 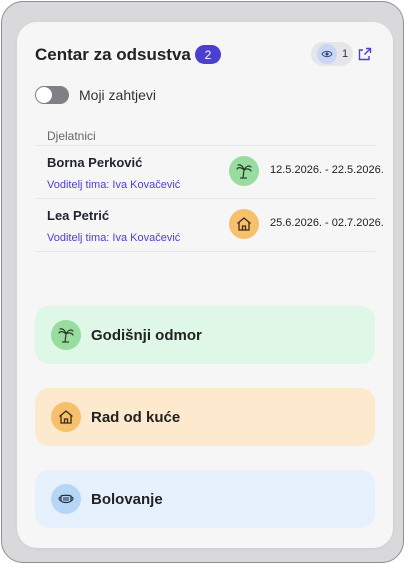 I want to click on work-from-home-label: Rad od kuće, so click(x=136, y=417).